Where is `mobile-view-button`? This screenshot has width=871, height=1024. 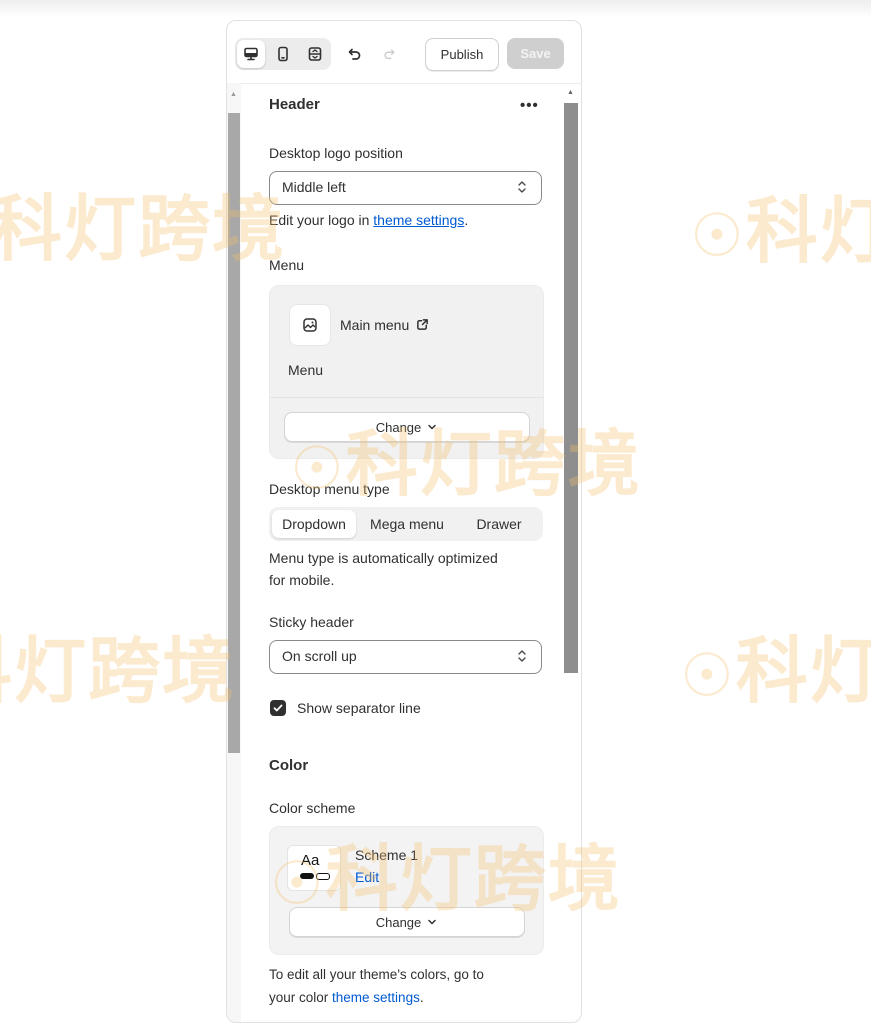 mobile-view-button is located at coordinates (283, 54).